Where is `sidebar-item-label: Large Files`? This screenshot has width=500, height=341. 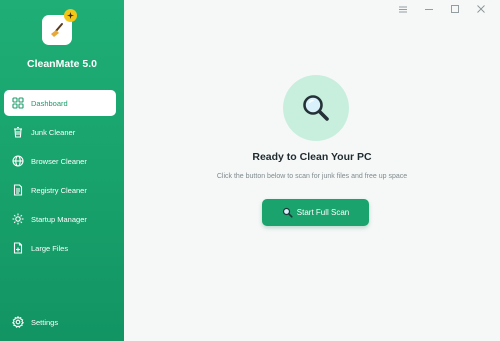
sidebar-item-label: Large Files is located at coordinates (50, 248).